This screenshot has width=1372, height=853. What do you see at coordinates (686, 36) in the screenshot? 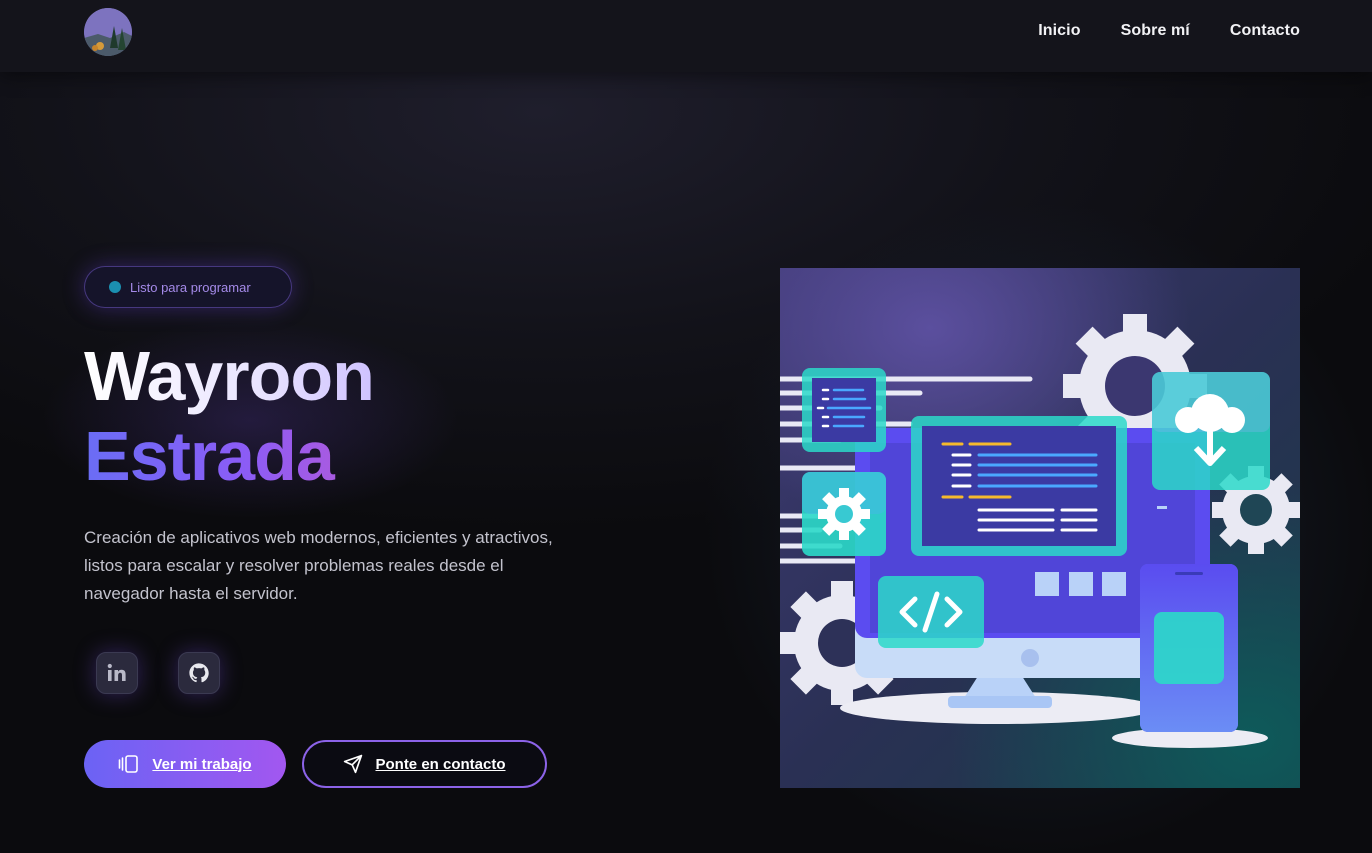
I see `top-navbar: Inicio Sobre mí Contacto` at bounding box center [686, 36].